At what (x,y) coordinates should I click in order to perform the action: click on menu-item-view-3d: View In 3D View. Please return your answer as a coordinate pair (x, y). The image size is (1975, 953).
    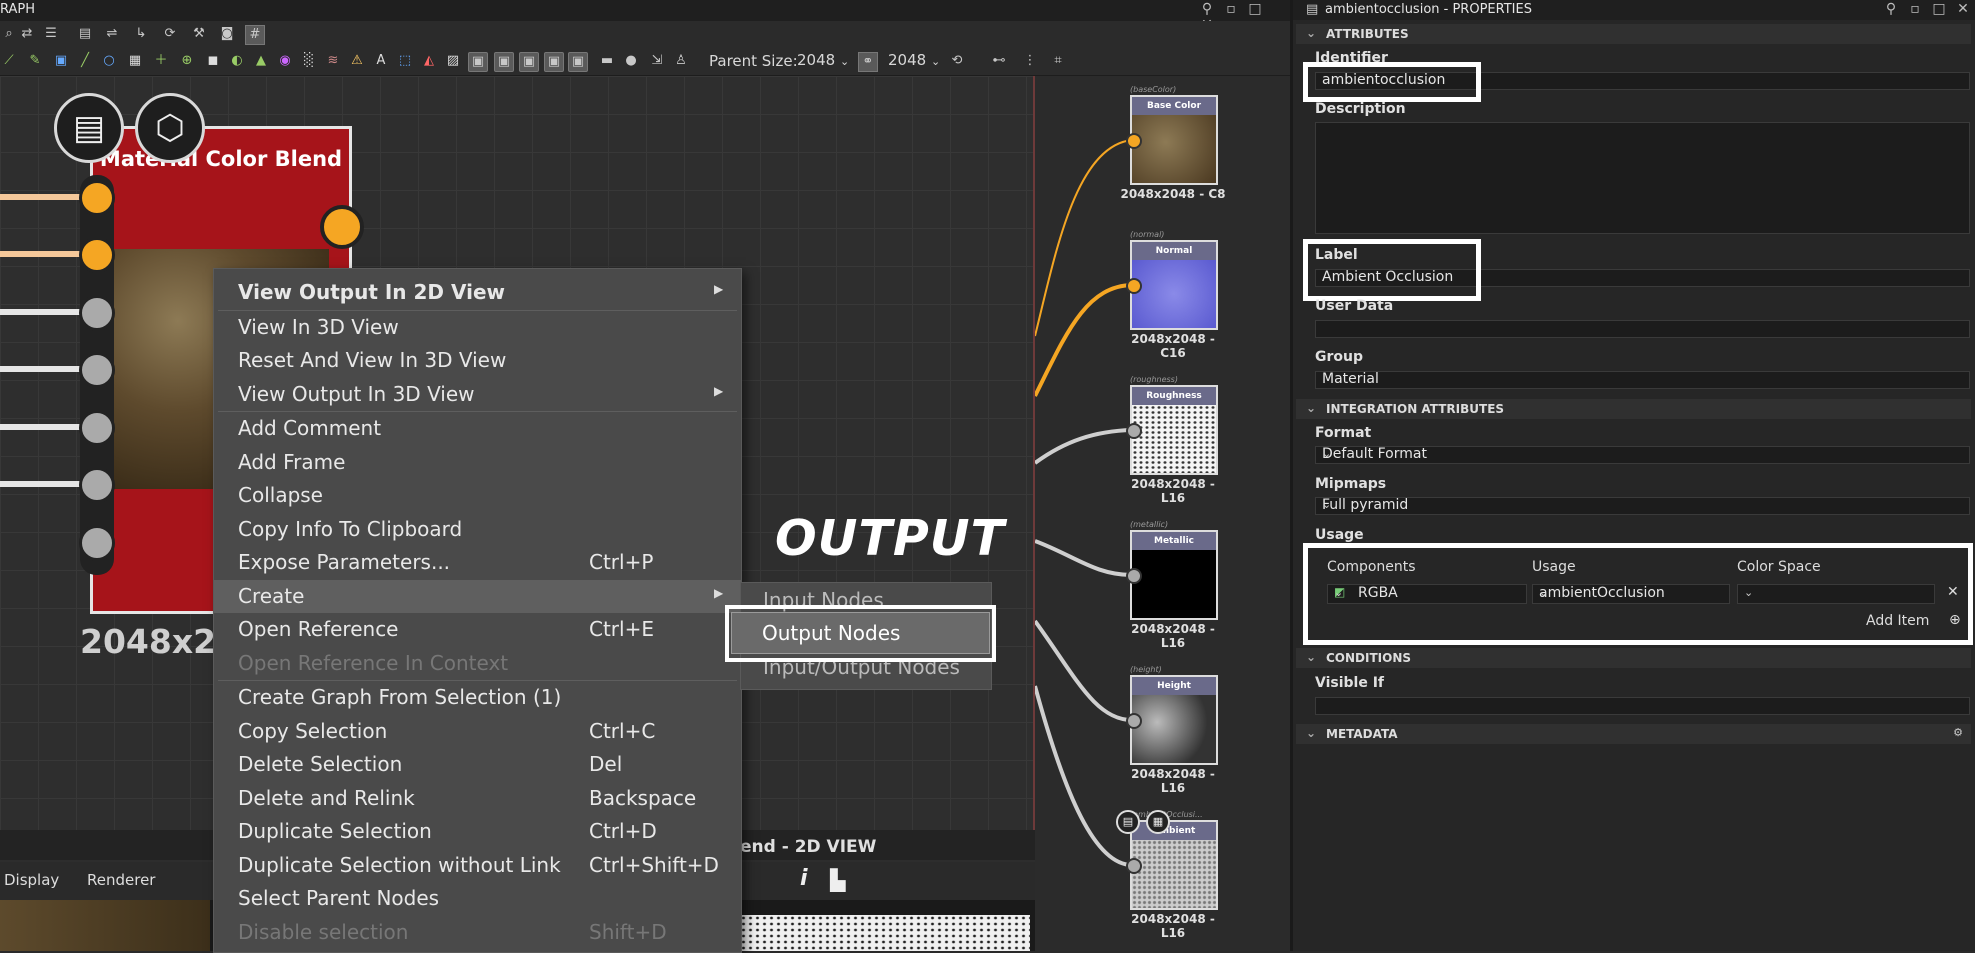
    Looking at the image, I should click on (477, 327).